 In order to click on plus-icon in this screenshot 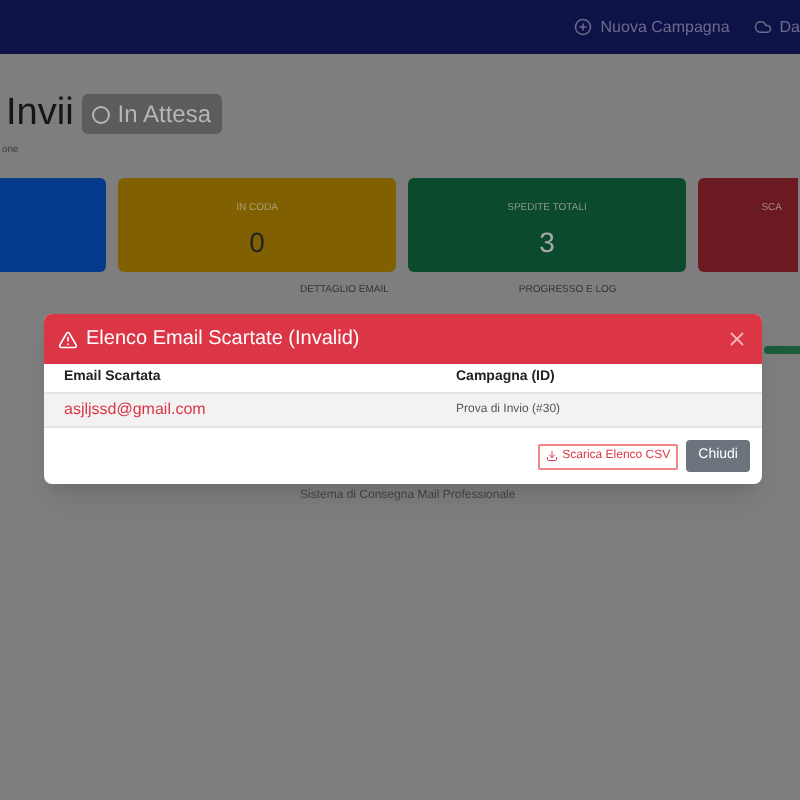, I will do `click(583, 27)`.